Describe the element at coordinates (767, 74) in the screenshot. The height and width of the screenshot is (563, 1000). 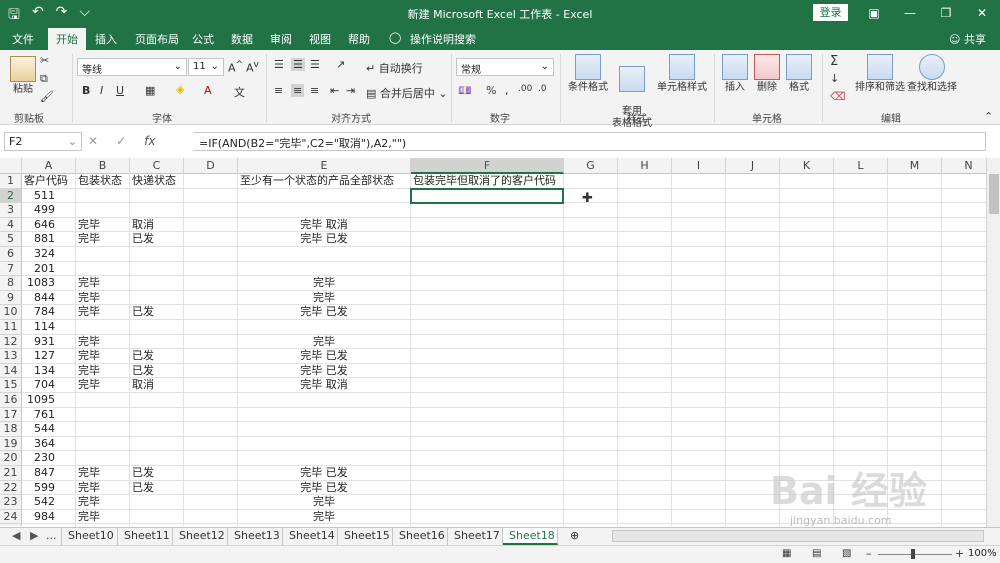
I see `delete-cells-button: 删除` at that location.